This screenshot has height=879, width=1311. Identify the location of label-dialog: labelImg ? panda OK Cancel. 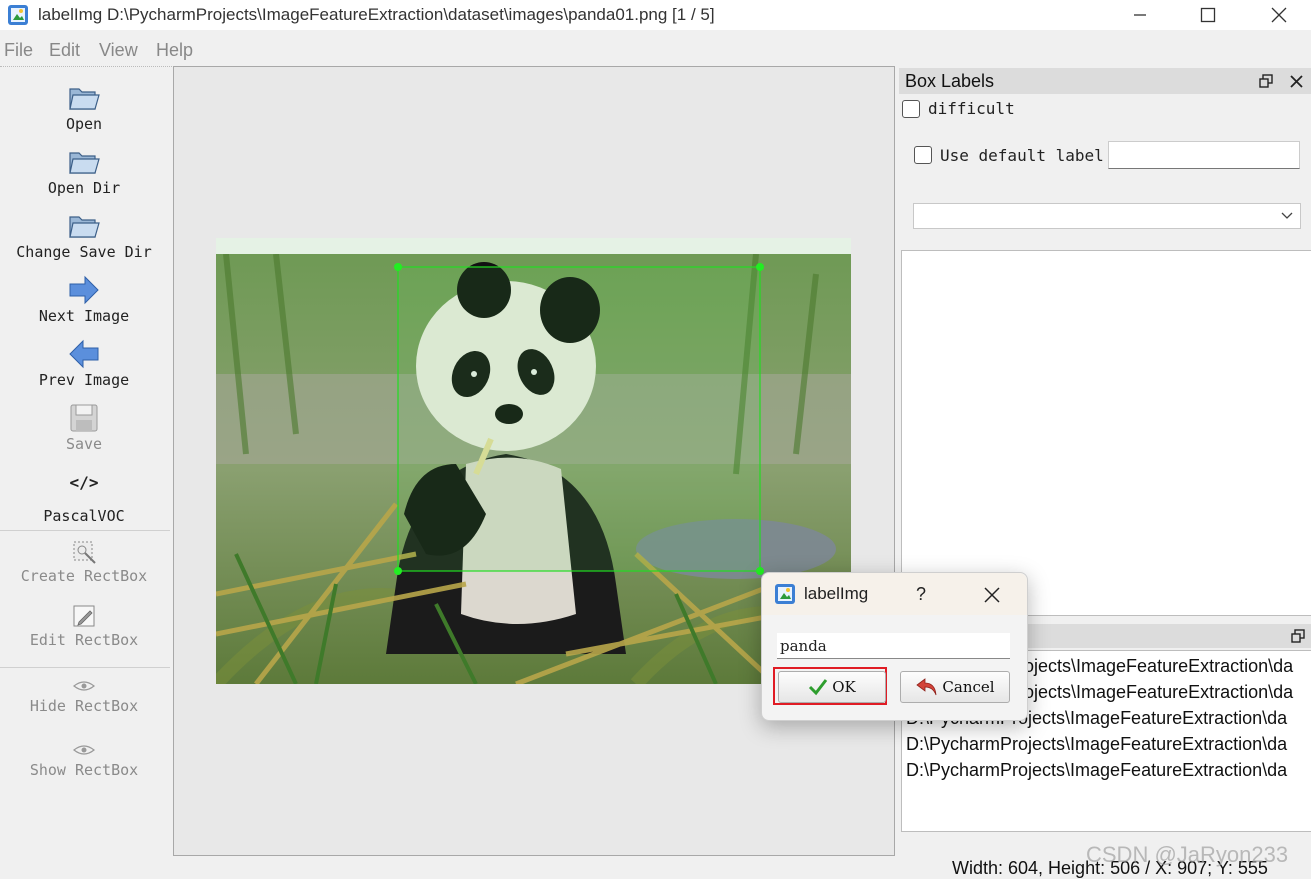
(894, 646).